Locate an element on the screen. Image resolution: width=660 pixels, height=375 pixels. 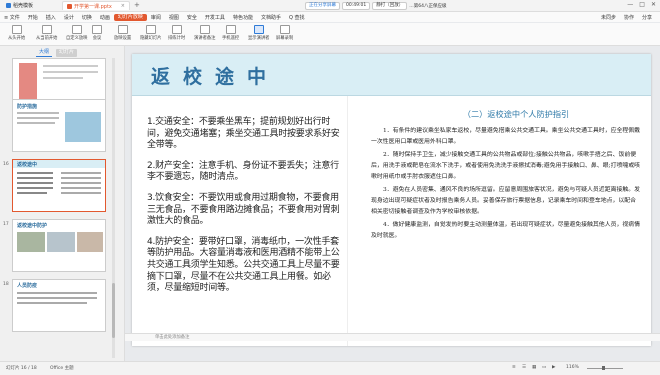
tab-slides: 幻灯片 is located at coordinates (67, 53).